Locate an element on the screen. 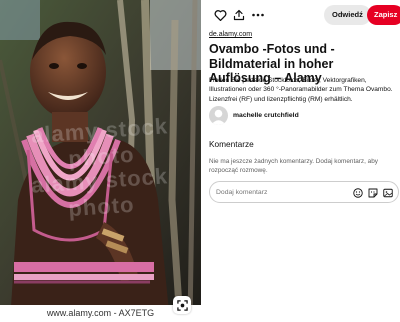 The width and height of the screenshot is (400, 322). creator-row: machelle crutchfield is located at coordinates (254, 115).